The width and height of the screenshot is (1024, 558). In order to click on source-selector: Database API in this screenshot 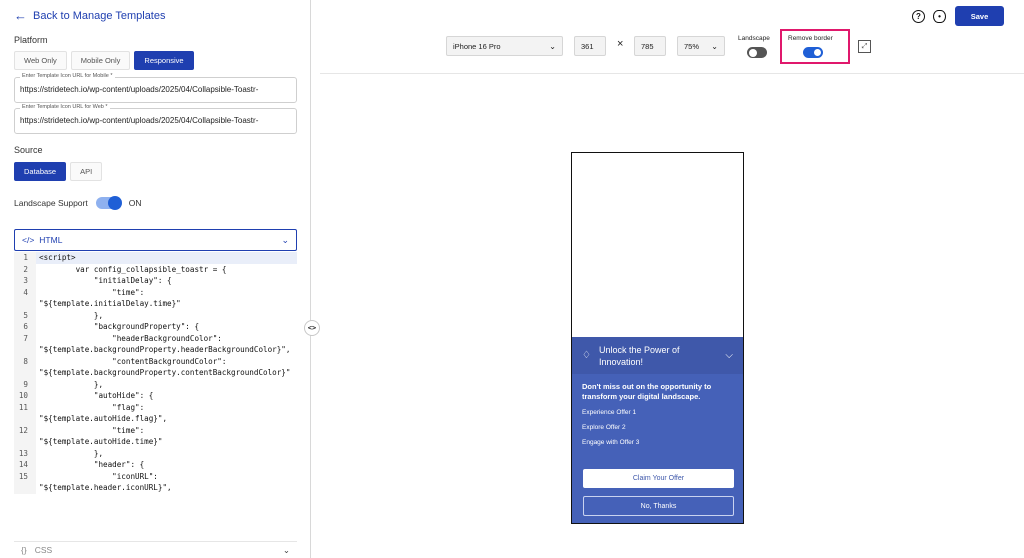, I will do `click(58, 171)`.